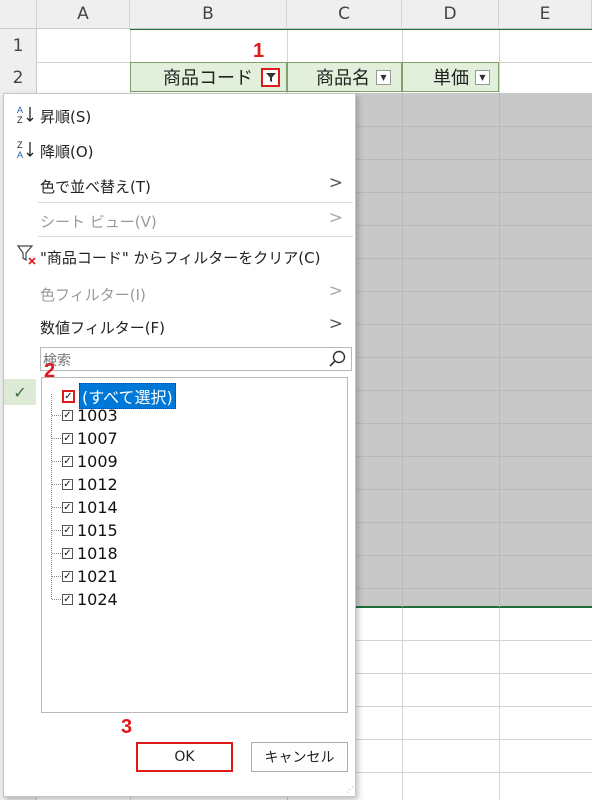 This screenshot has width=592, height=800. Describe the element at coordinates (102, 327) in the screenshot. I see `number-filter-item: 数値フィルター(F)` at that location.